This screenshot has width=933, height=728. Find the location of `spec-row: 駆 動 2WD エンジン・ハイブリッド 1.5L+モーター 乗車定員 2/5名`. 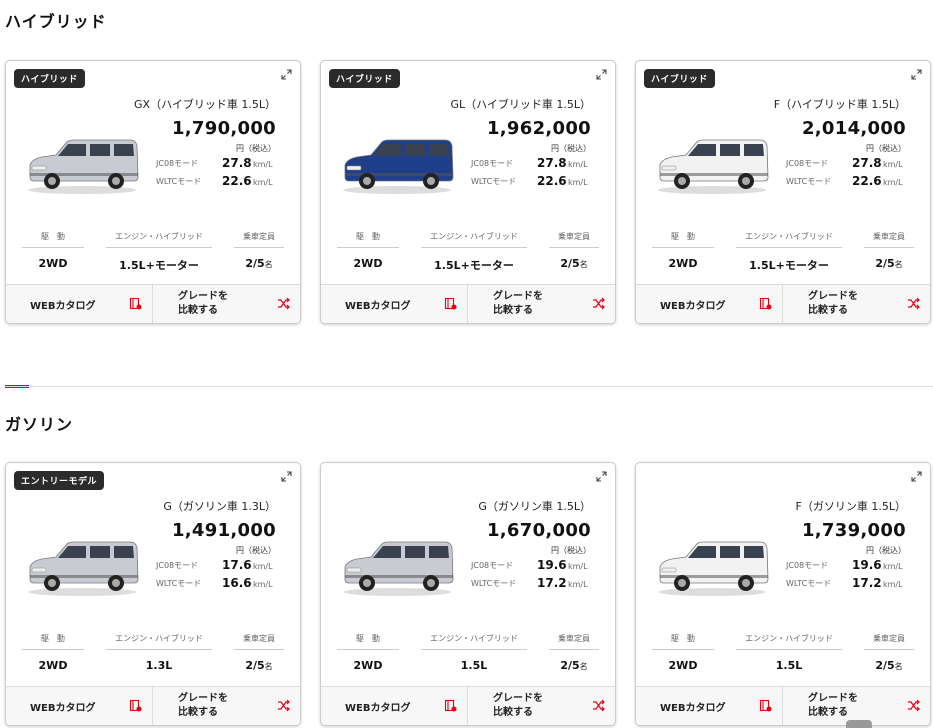

spec-row: 駆 動 2WD エンジン・ハイブリッド 1.5L+モーター 乗車定員 2/5名 is located at coordinates (468, 252).